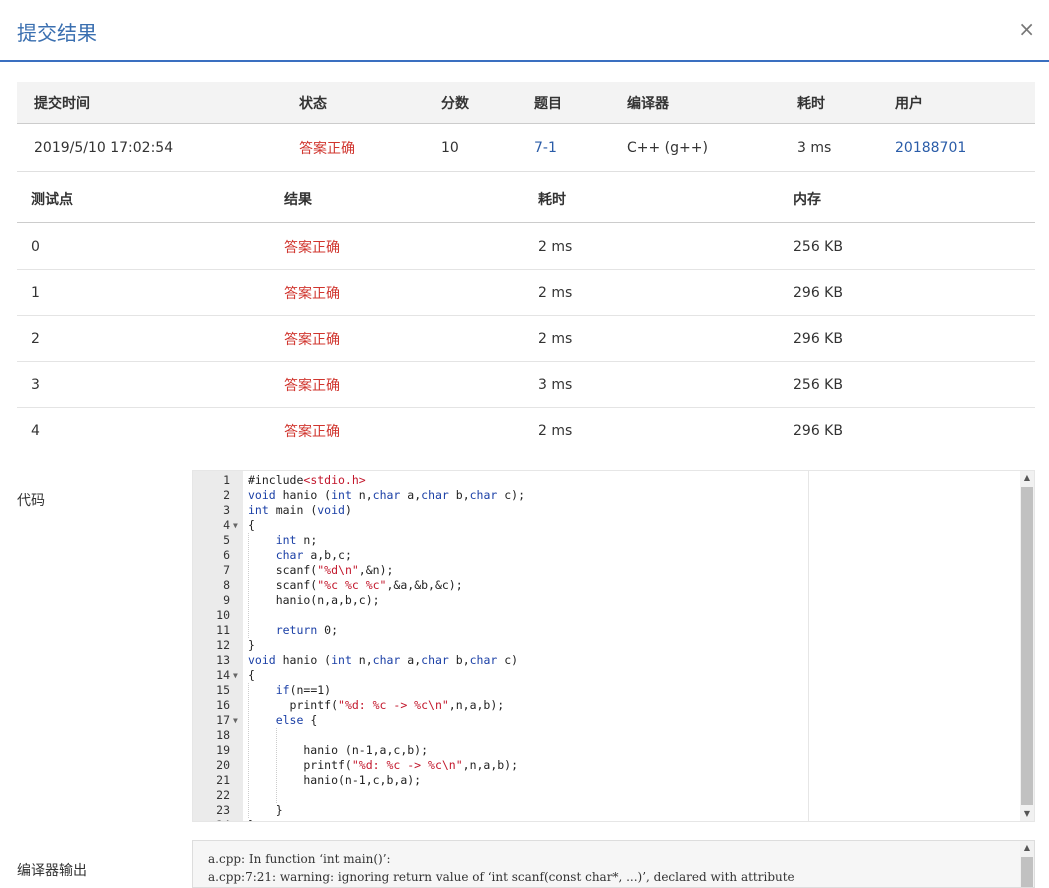 This screenshot has height=888, width=1049. What do you see at coordinates (321, 570) in the screenshot?
I see `code-text: scanf("%d\n",&n);` at bounding box center [321, 570].